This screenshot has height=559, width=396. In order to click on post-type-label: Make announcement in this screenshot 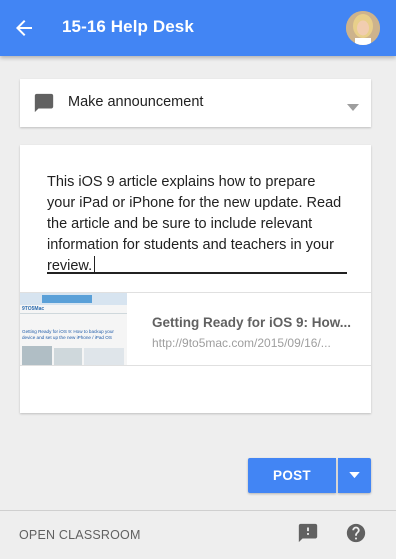, I will do `click(136, 102)`.